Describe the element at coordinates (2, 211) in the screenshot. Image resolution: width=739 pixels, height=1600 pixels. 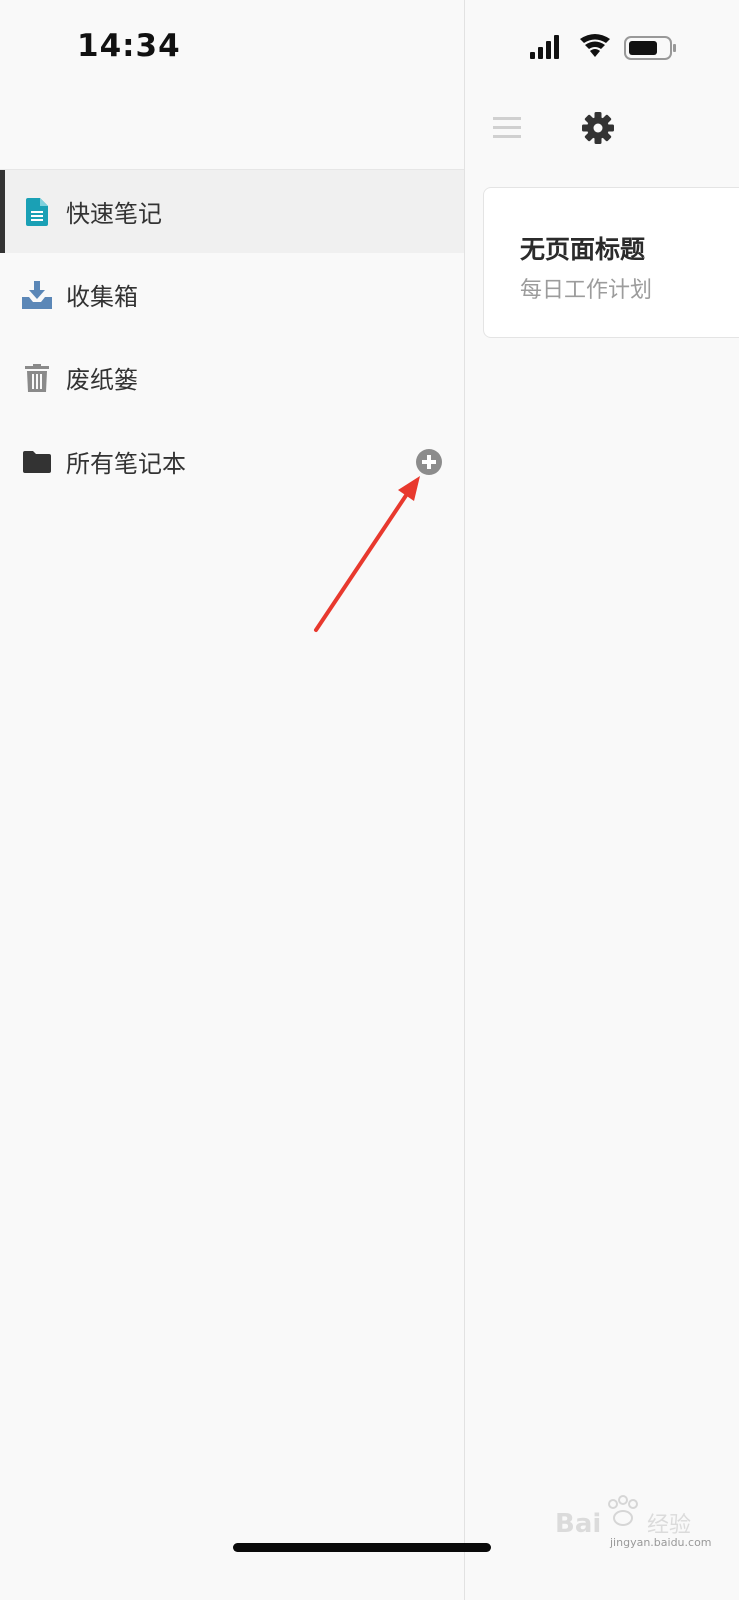
I see `active-indicator` at that location.